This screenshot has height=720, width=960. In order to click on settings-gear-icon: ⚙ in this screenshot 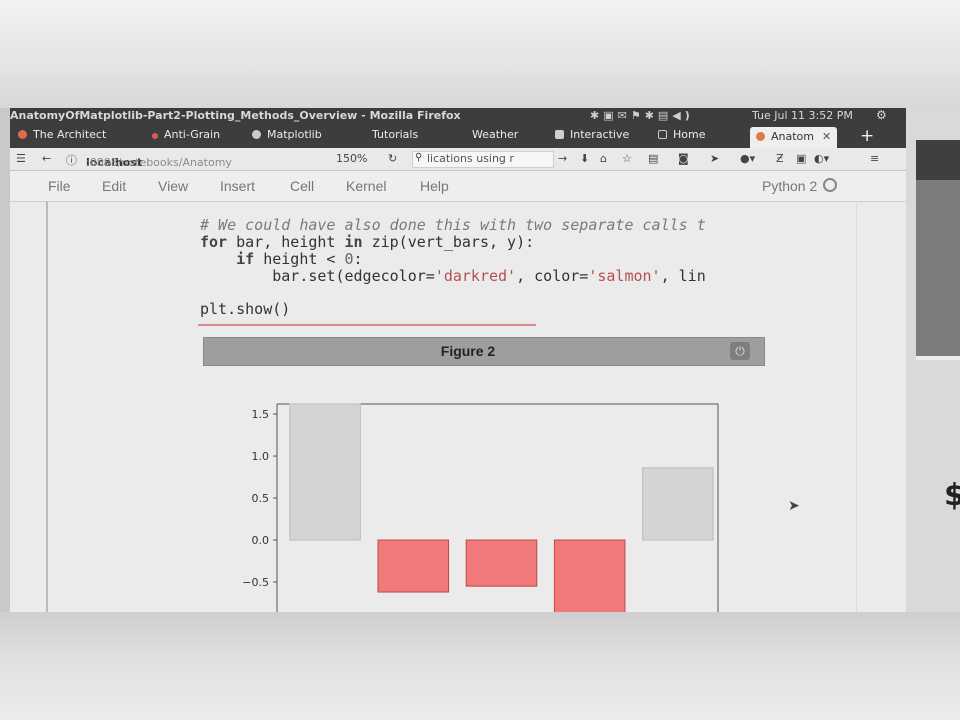, I will do `click(881, 115)`.